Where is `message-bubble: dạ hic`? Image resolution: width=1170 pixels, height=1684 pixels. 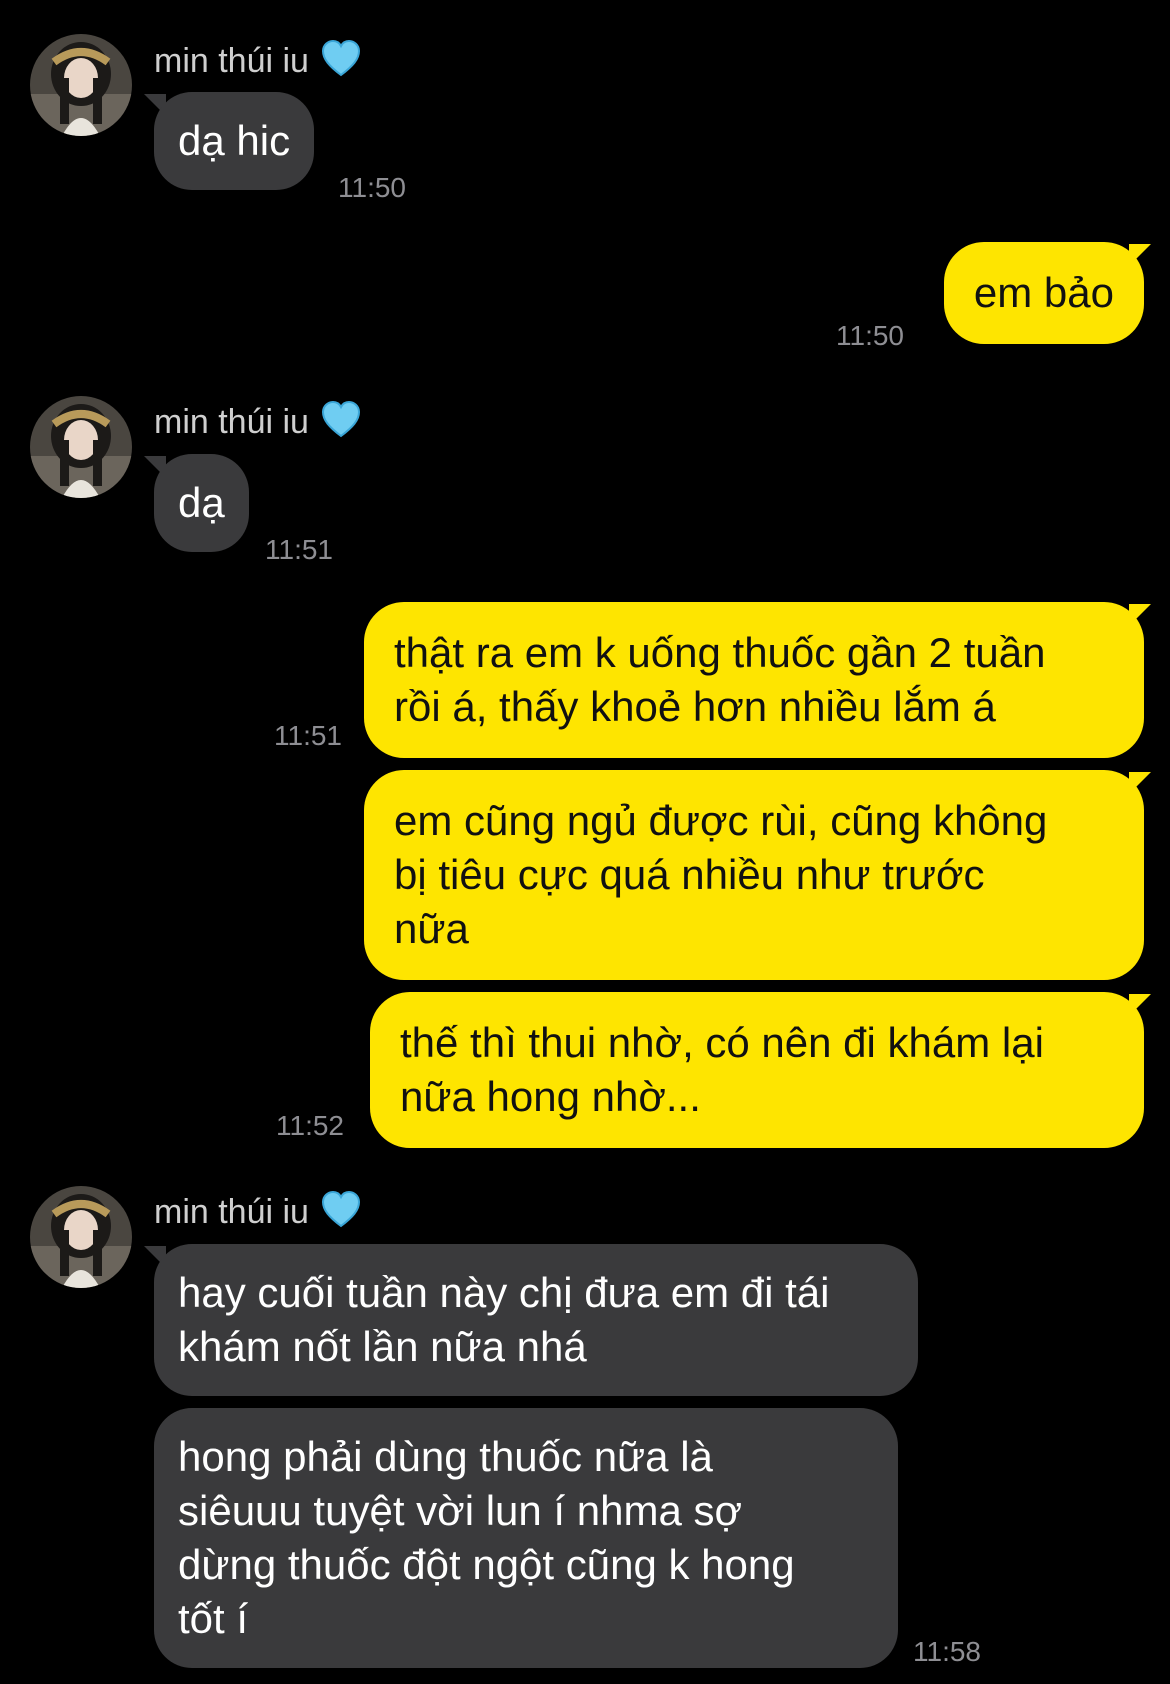
message-bubble: dạ hic is located at coordinates (234, 141).